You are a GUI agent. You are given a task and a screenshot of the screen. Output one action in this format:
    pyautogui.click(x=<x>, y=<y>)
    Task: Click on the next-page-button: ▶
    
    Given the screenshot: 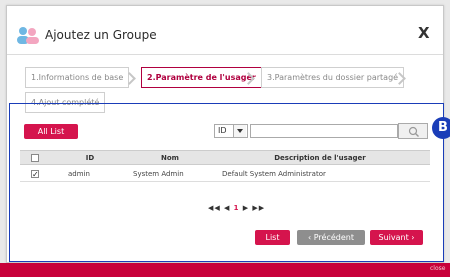 What is the action you would take?
    pyautogui.click(x=246, y=208)
    